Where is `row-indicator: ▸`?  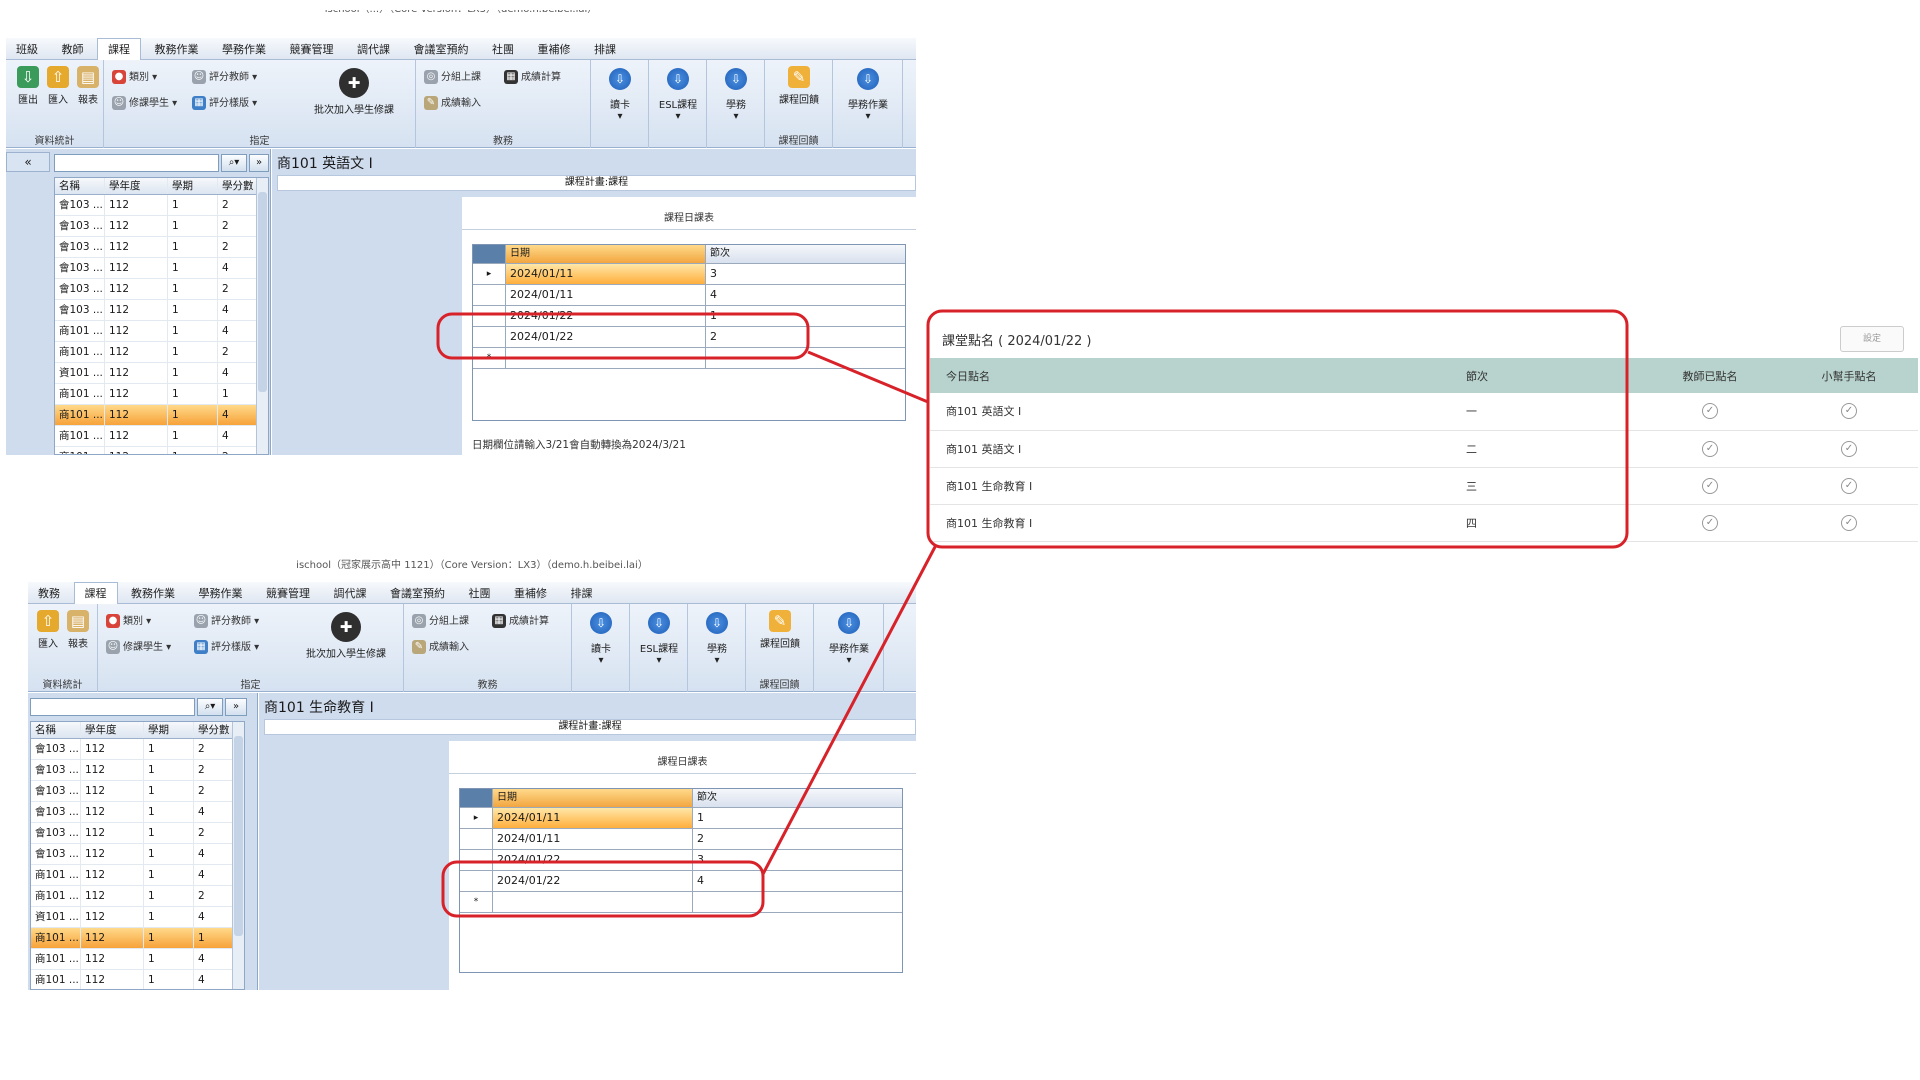 row-indicator: ▸ is located at coordinates (476, 818).